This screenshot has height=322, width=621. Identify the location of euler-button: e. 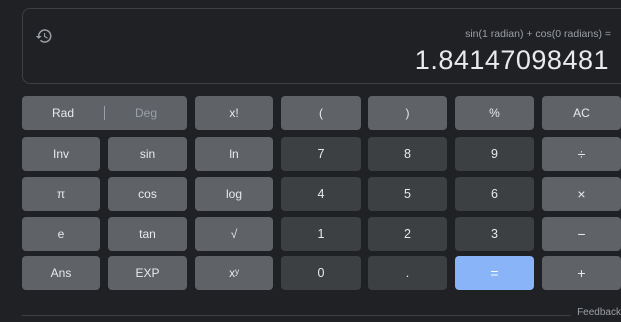
(61, 234).